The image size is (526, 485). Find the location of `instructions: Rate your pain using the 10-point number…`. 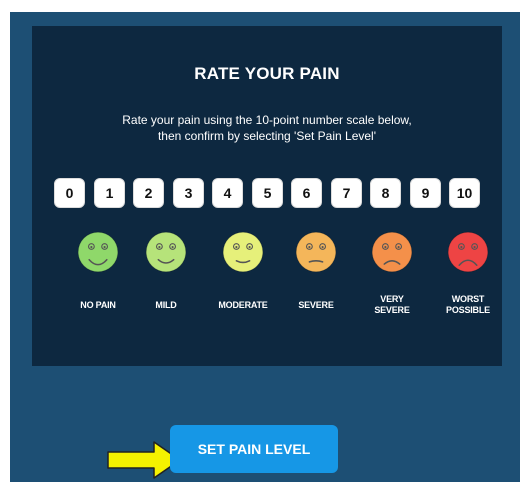

instructions: Rate your pain using the 10-point number… is located at coordinates (267, 128).